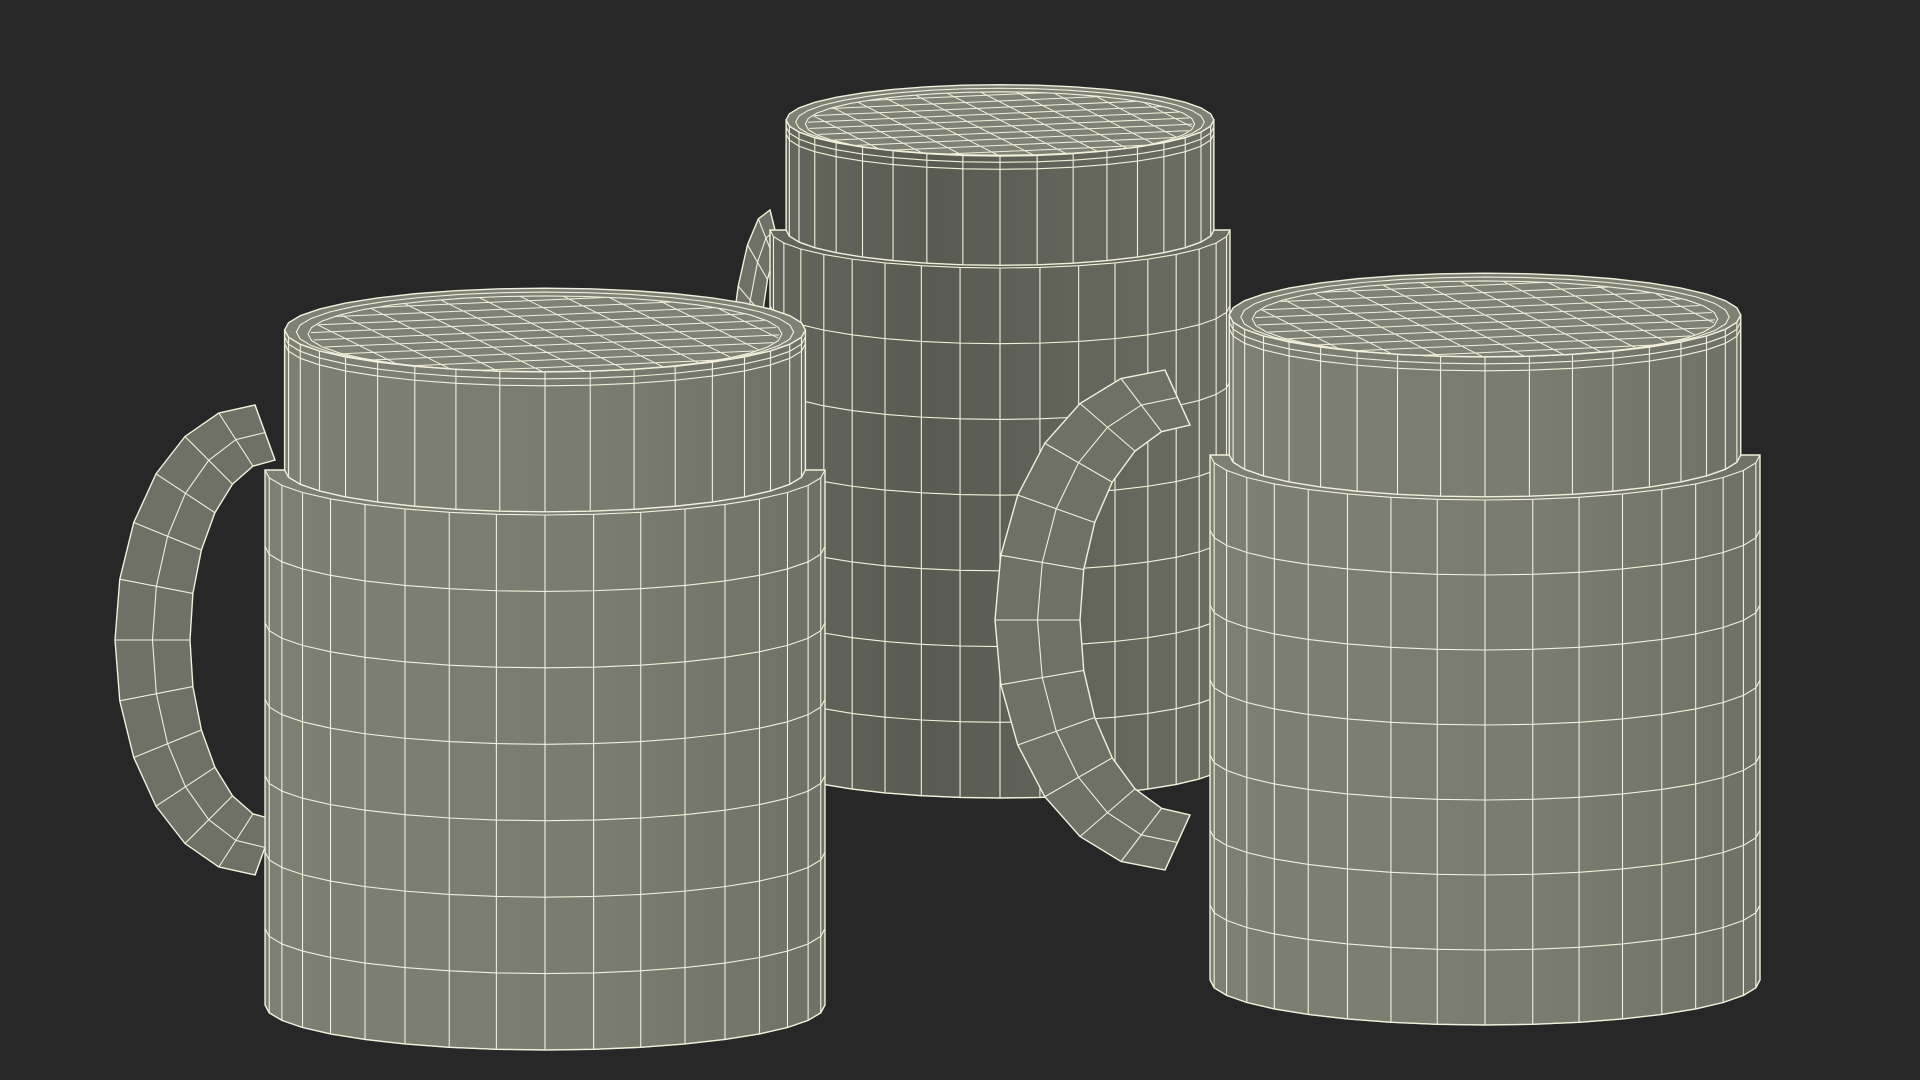  What do you see at coordinates (1000, 514) in the screenshot?
I see `mug-body` at bounding box center [1000, 514].